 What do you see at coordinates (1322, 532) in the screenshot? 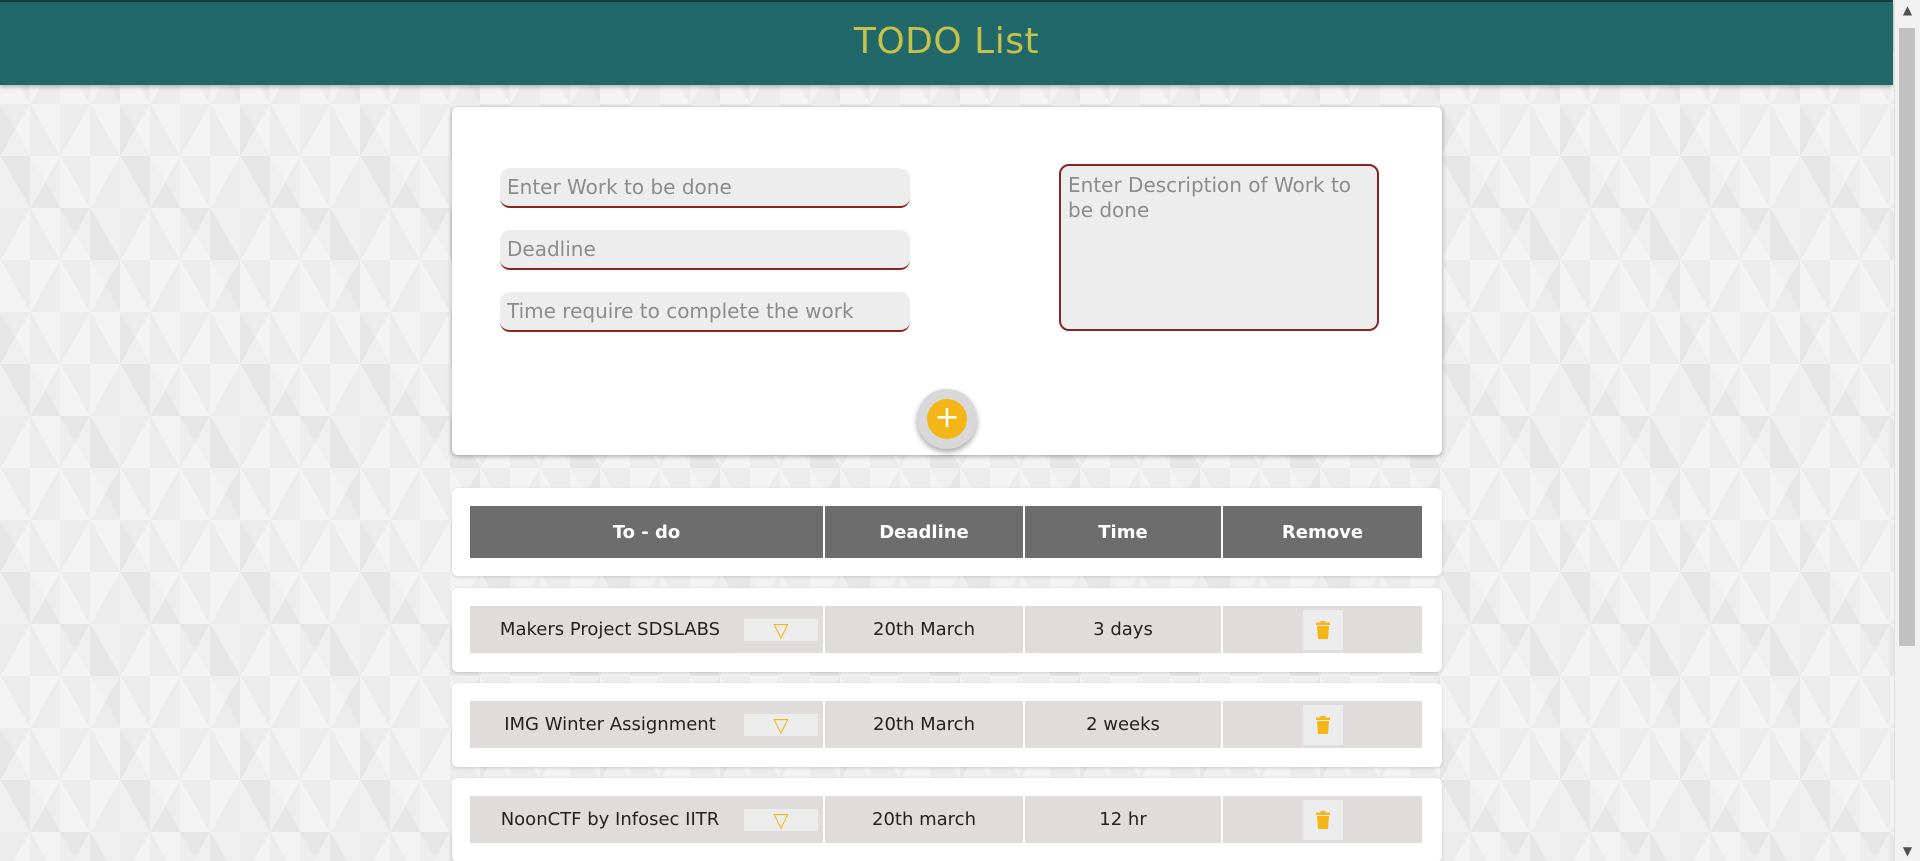
I see `column-header-remove: Remove` at bounding box center [1322, 532].